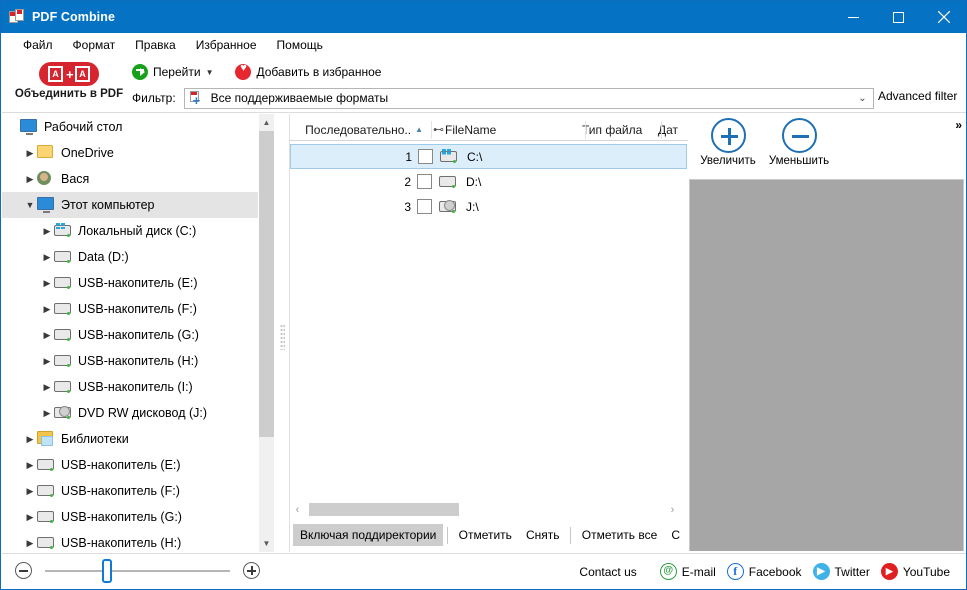 The width and height of the screenshot is (967, 590). What do you see at coordinates (485, 535) in the screenshot?
I see `list-action-button: Отметить` at bounding box center [485, 535].